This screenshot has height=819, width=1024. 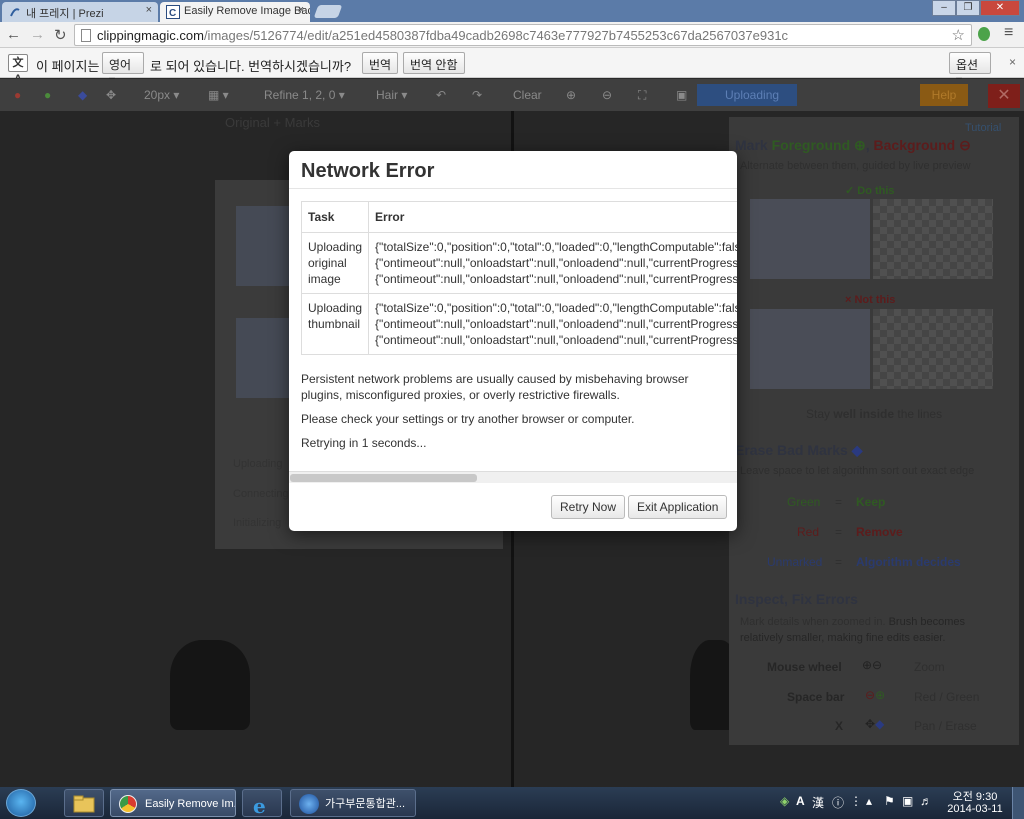 What do you see at coordinates (47, 95) in the screenshot?
I see `keep-brush-icon: ●` at bounding box center [47, 95].